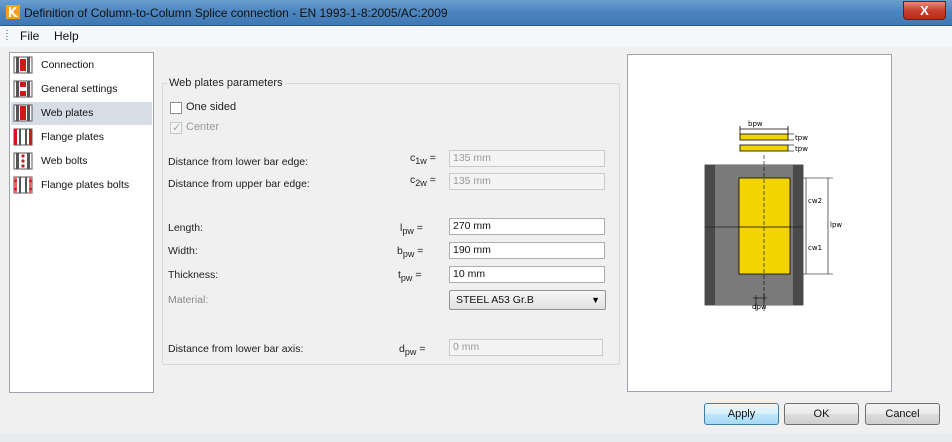 The width and height of the screenshot is (952, 442). Describe the element at coordinates (527, 250) in the screenshot. I see `width-input: 190 mm` at that location.